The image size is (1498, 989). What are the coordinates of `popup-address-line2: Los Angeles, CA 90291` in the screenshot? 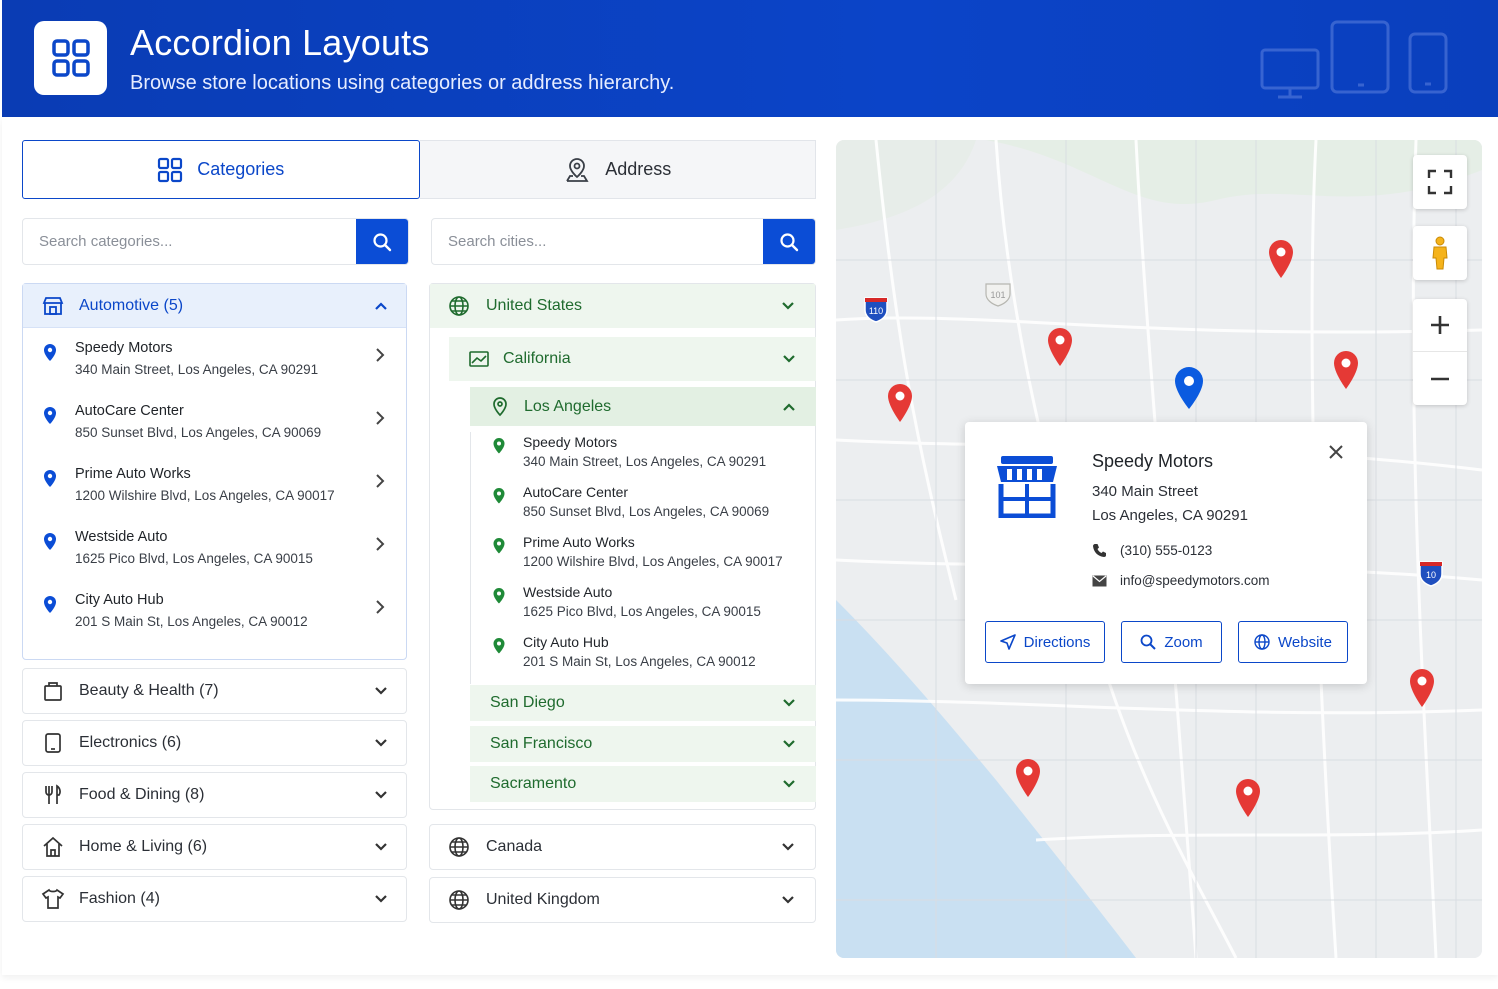 It's located at (1170, 515).